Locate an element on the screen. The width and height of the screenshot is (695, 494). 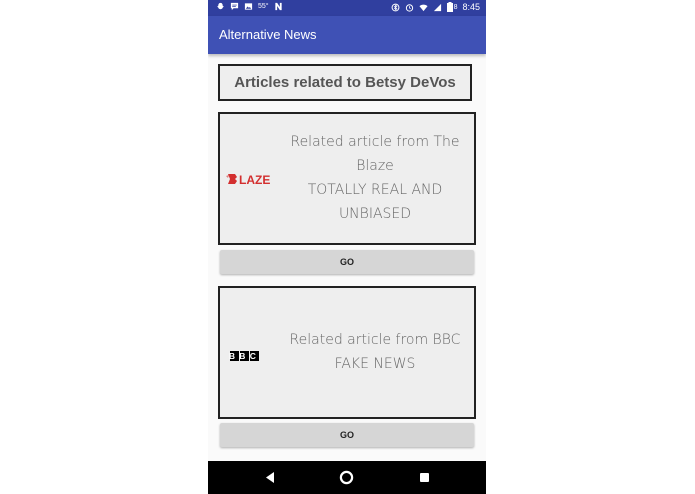
article-card-bbc: BBC Related article from BBC FAKE NEWS is located at coordinates (347, 352).